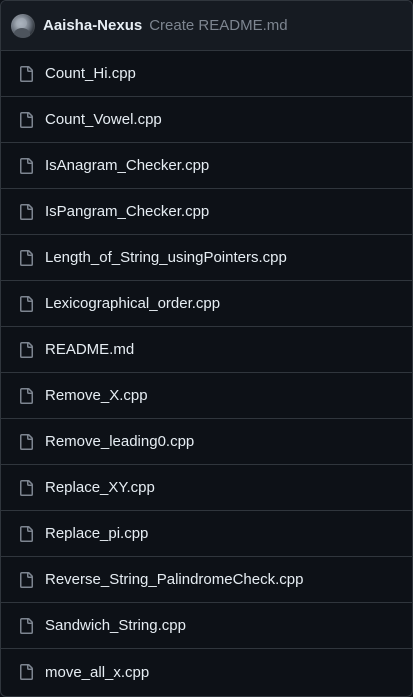 The height and width of the screenshot is (697, 413). I want to click on file-name-link: Remove_X.cpp, so click(96, 395).